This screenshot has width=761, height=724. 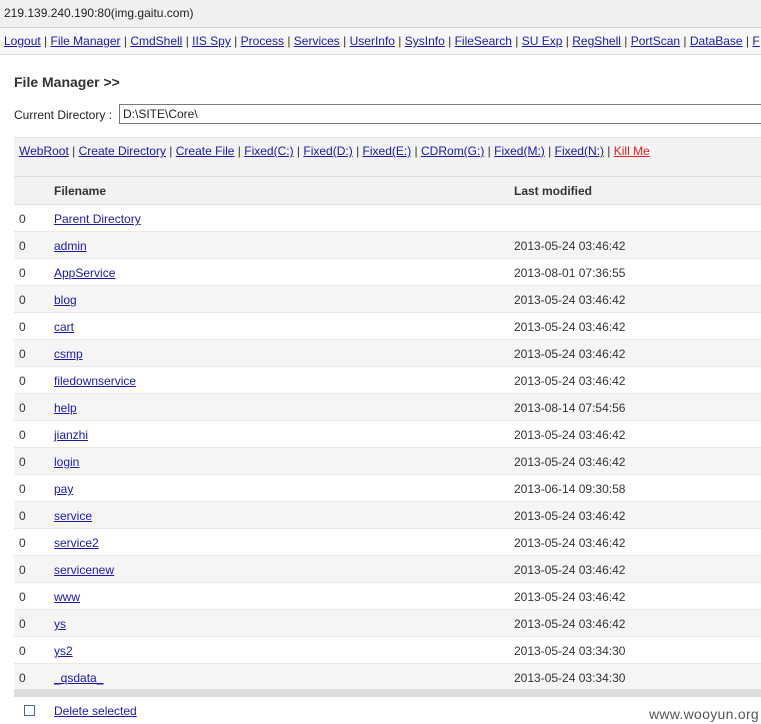 I want to click on delete-selected-link: Delete selected, so click(x=95, y=711).